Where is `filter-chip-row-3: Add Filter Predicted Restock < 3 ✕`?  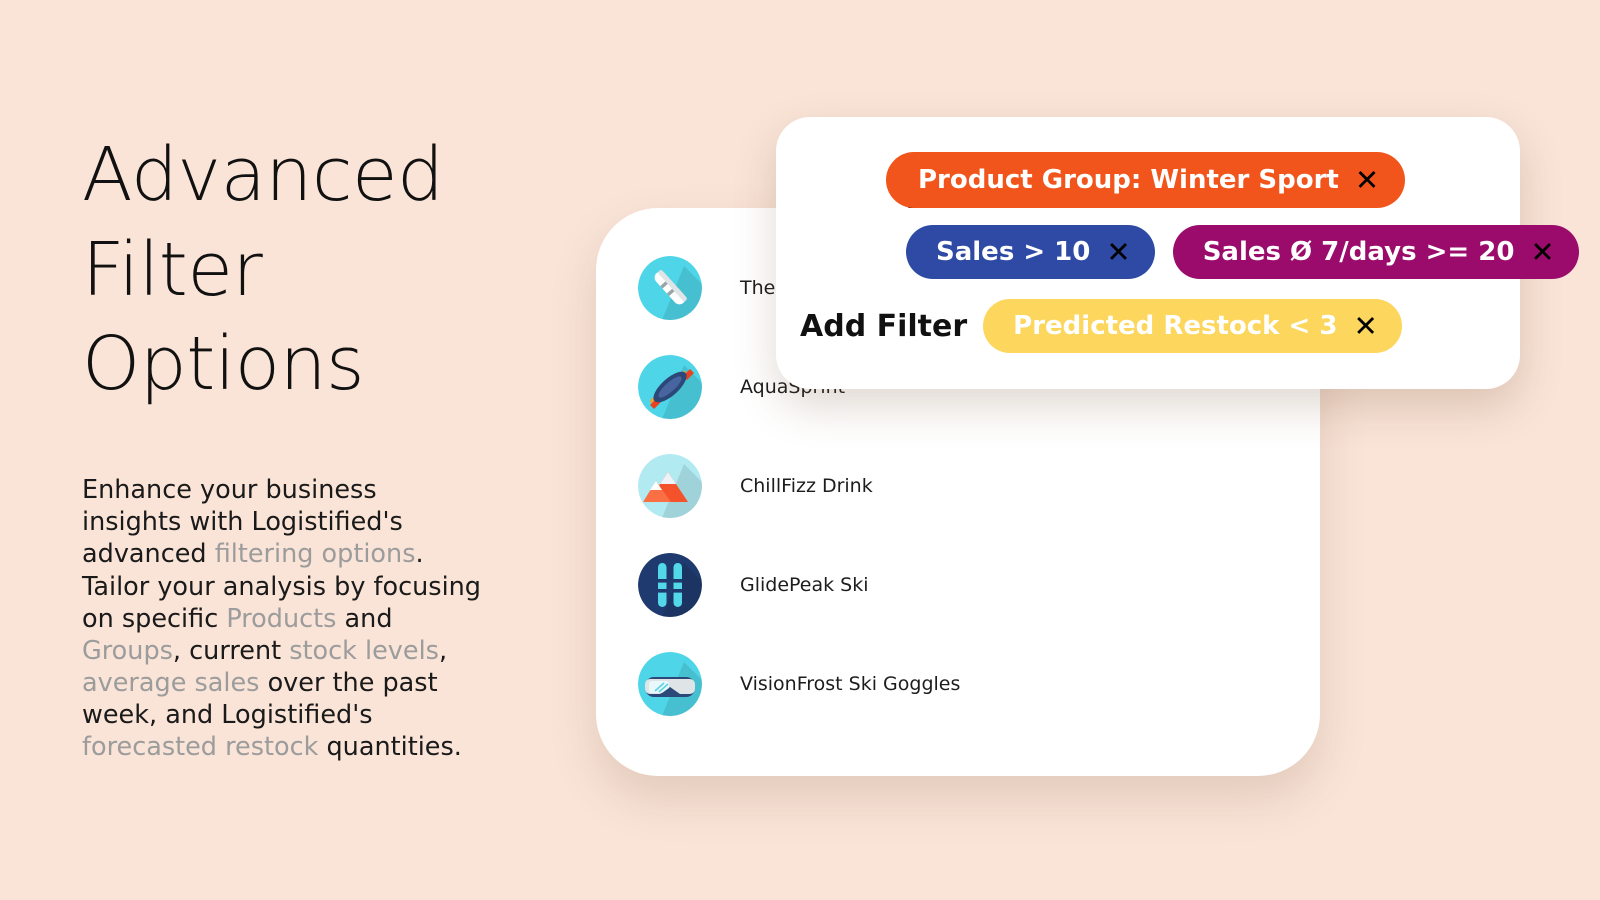 filter-chip-row-3: Add Filter Predicted Restock < 3 ✕ is located at coordinates (1101, 326).